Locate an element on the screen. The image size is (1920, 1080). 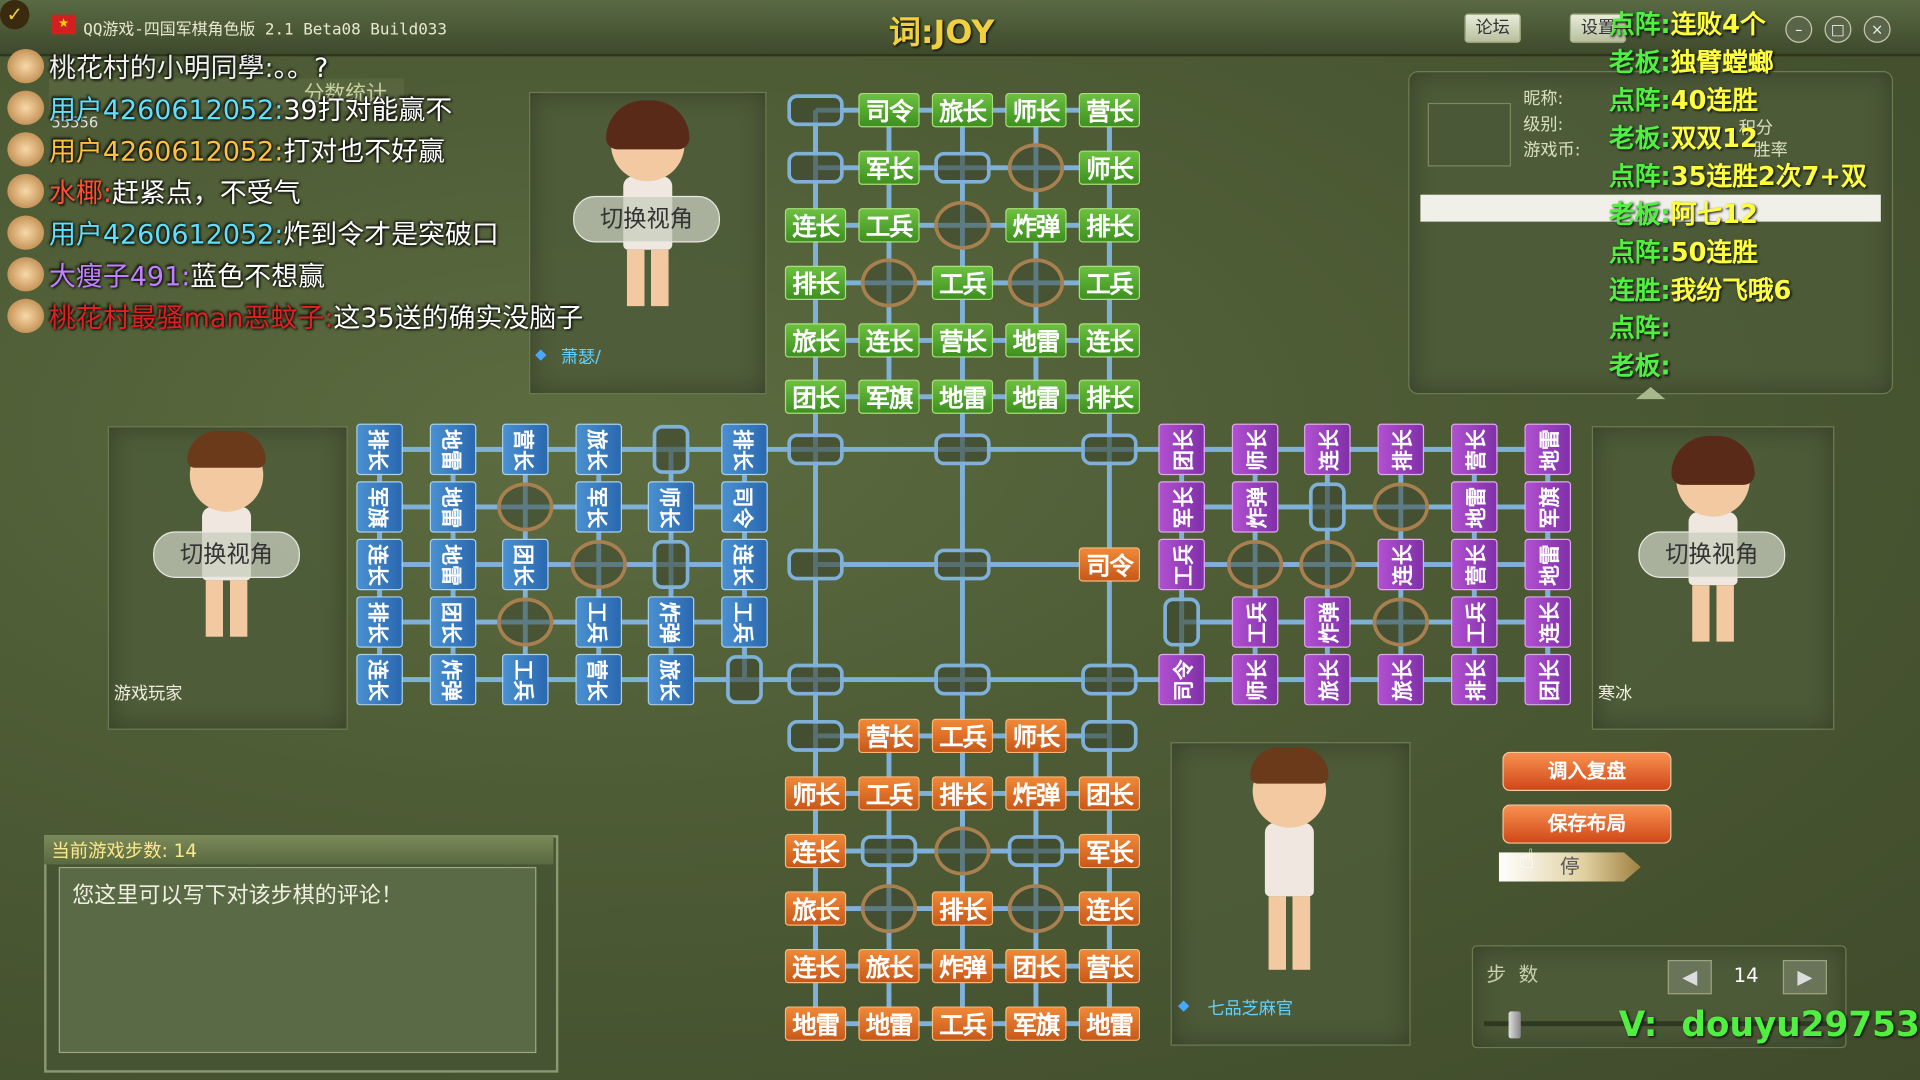
piece-green: 旅长 is located at coordinates (962, 110).